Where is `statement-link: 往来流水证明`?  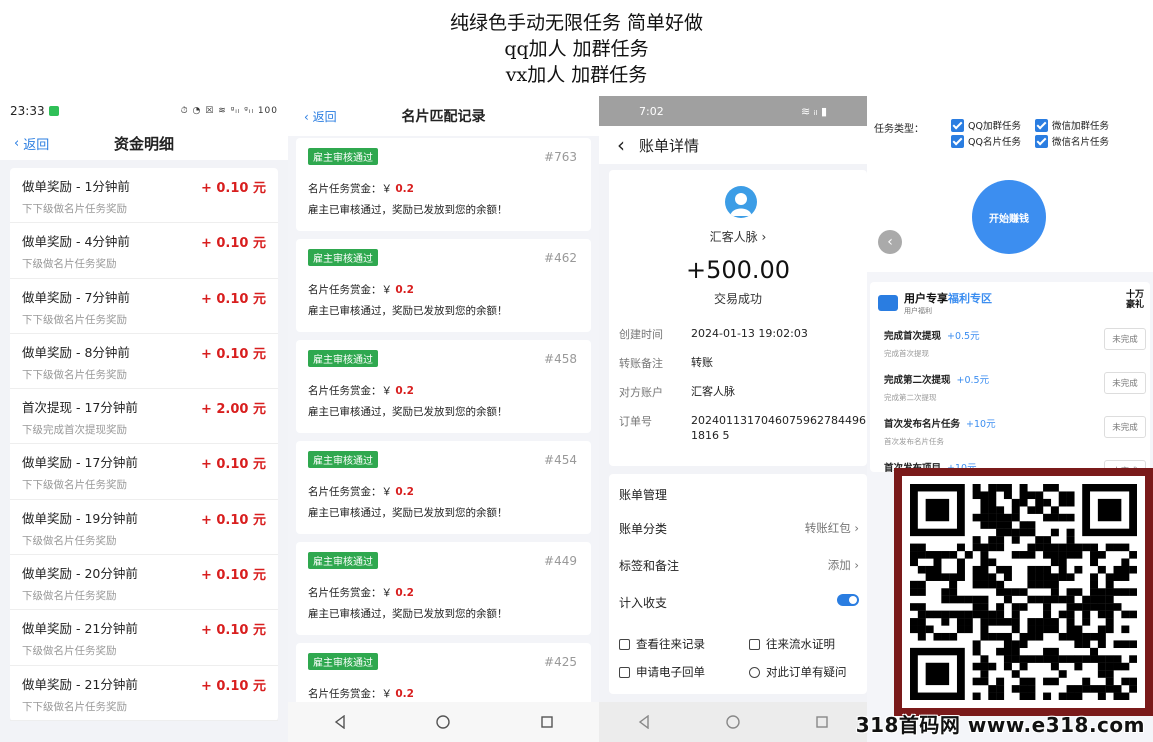
statement-link: 往来流水证明 is located at coordinates (792, 644).